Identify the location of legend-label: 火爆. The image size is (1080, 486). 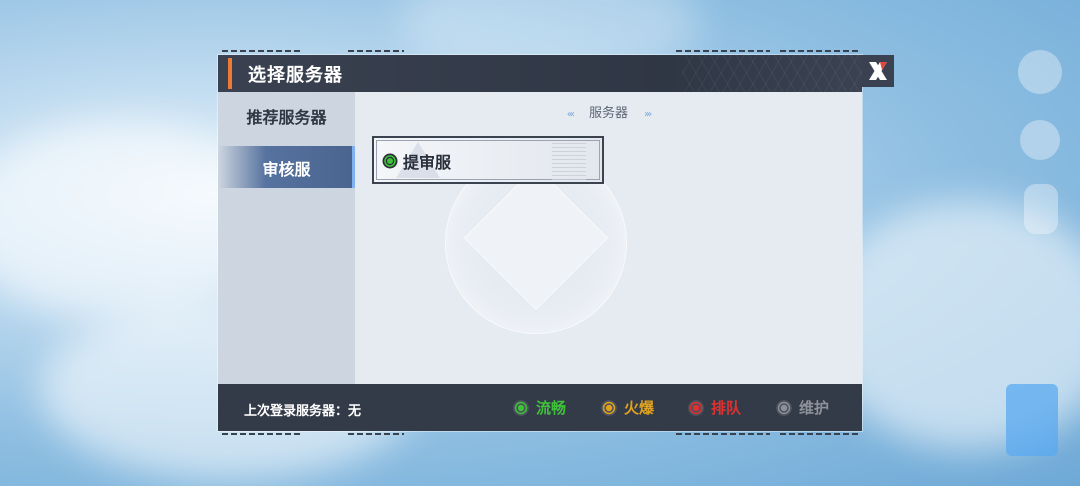
(639, 408).